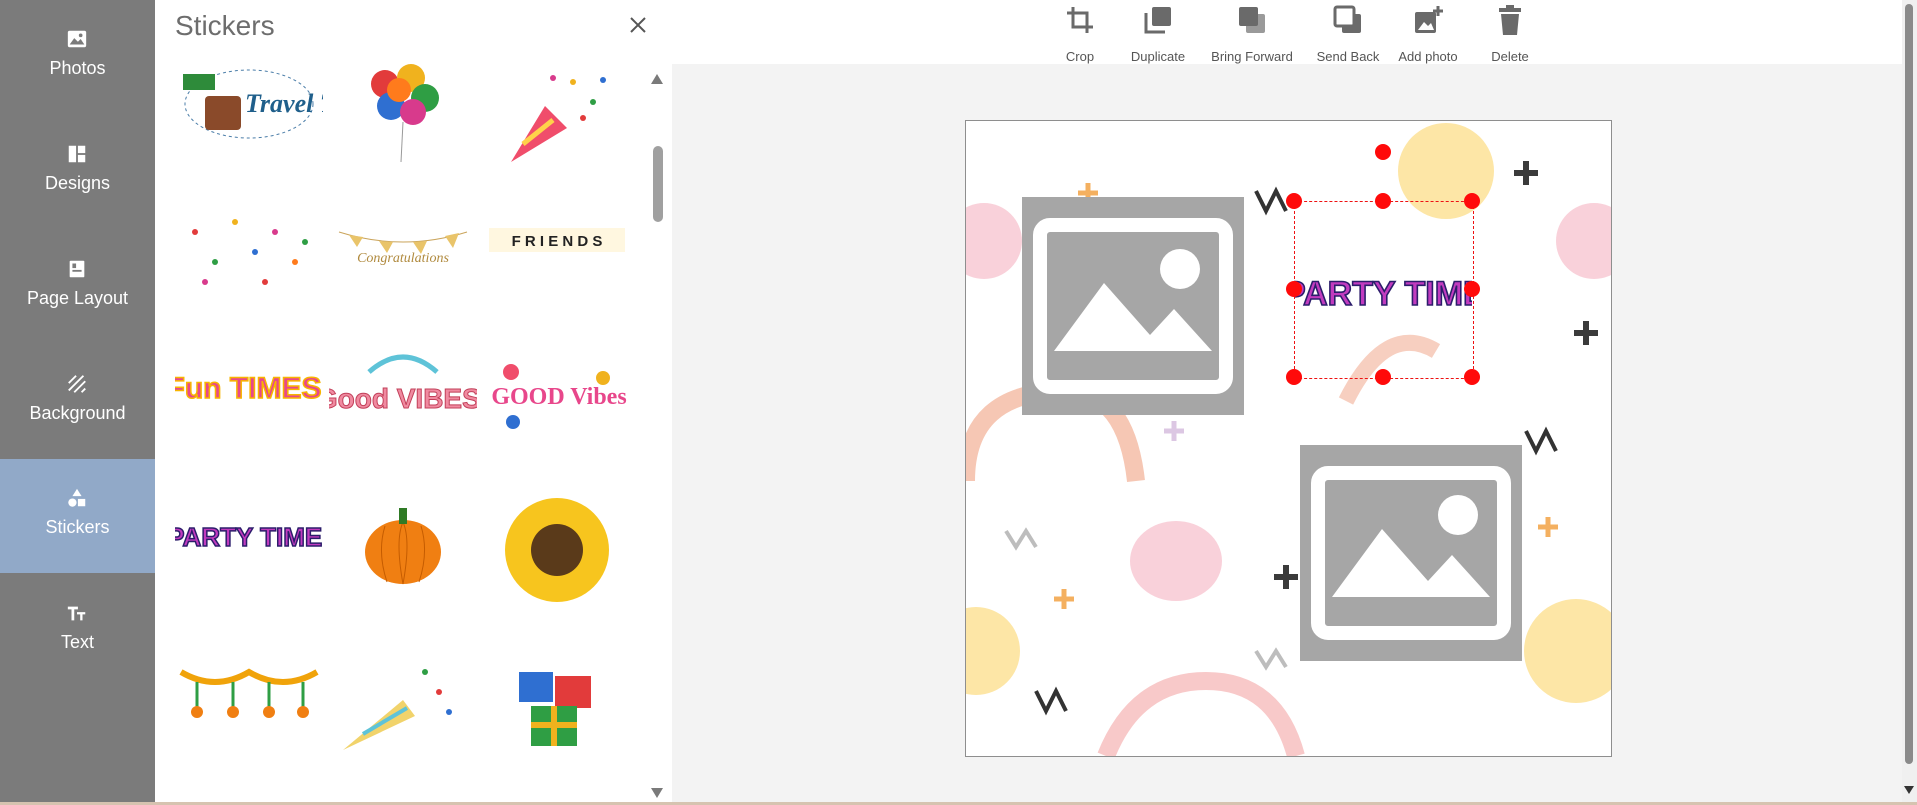 The width and height of the screenshot is (1917, 805). I want to click on congratulations-bunting-sticker: Congratulations, so click(403, 262).